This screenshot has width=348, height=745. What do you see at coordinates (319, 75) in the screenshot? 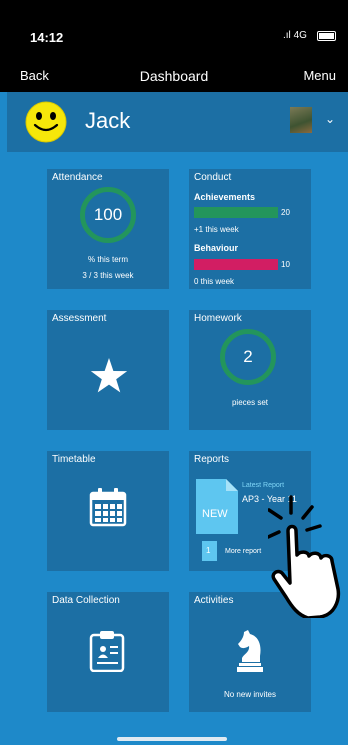
I see `menu-button: Menu` at bounding box center [319, 75].